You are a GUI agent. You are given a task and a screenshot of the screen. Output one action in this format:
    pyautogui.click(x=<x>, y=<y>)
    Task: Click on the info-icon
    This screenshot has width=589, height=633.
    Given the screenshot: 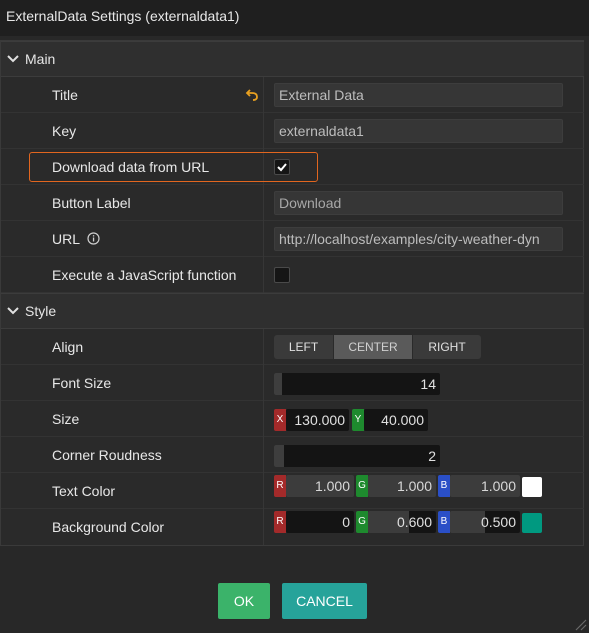 What is the action you would take?
    pyautogui.click(x=93, y=238)
    